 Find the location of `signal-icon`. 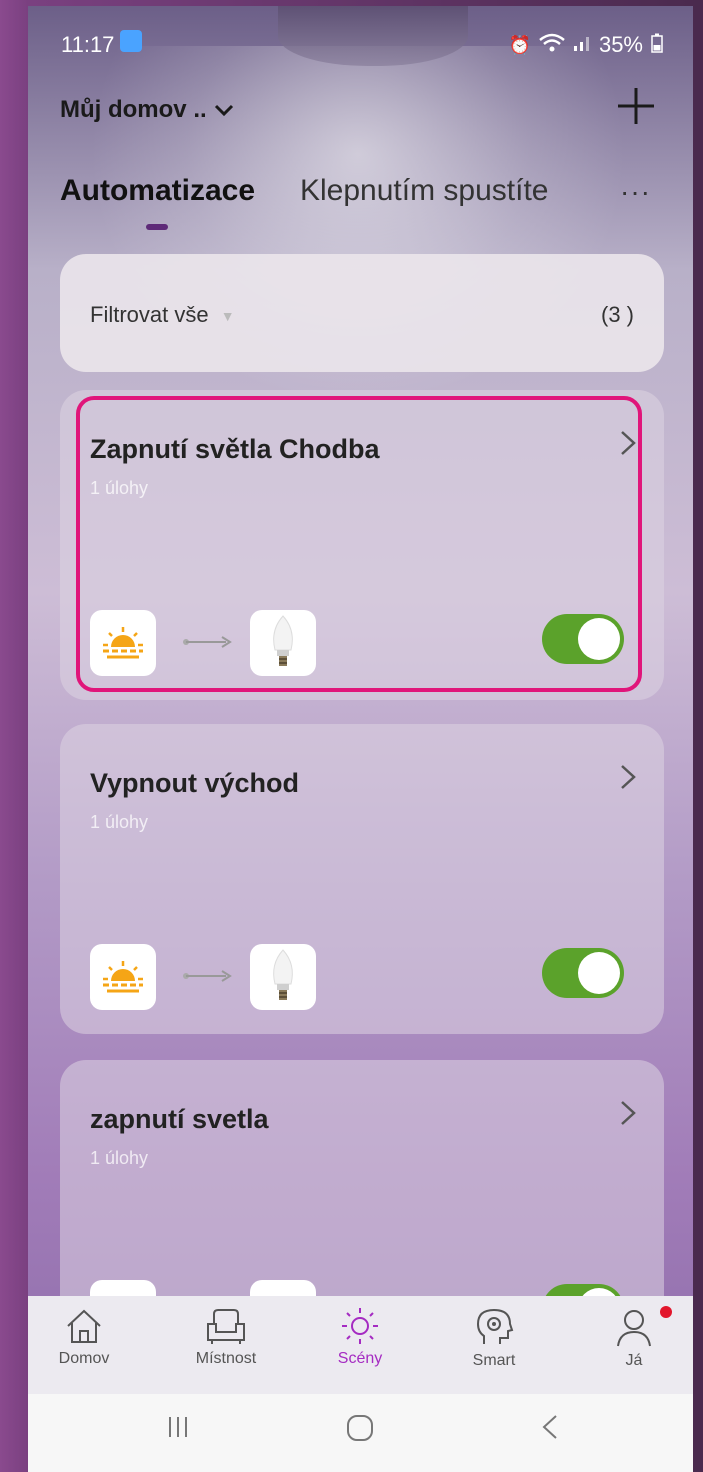

signal-icon is located at coordinates (582, 45).